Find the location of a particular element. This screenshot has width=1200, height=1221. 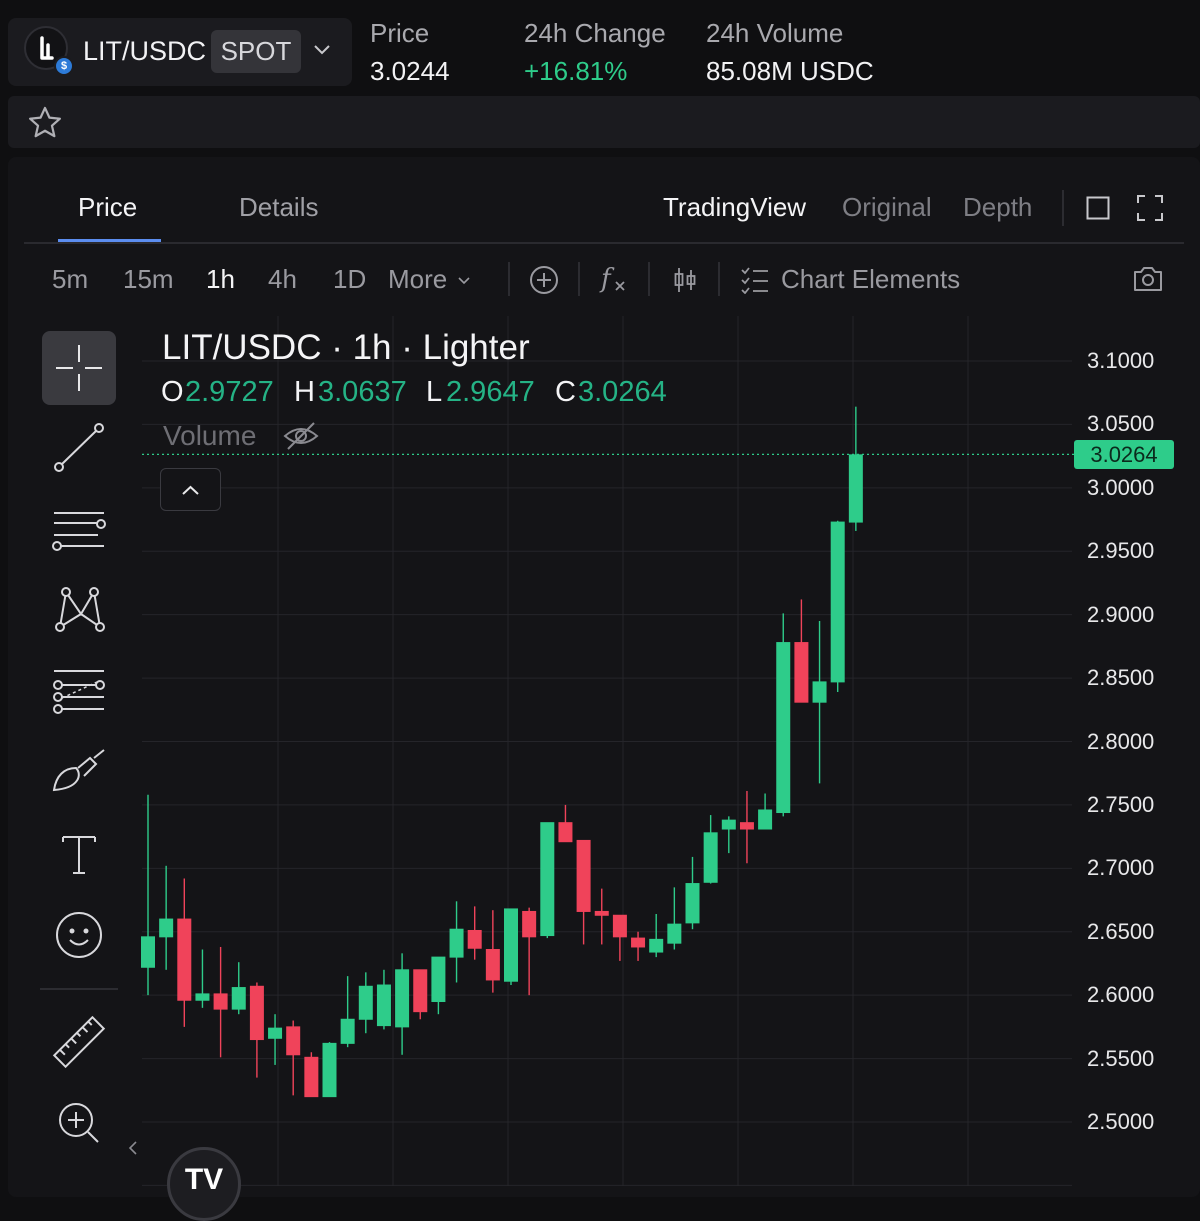

chart-legend-title: LIT/USDC · 1h · Lighter is located at coordinates (346, 347).